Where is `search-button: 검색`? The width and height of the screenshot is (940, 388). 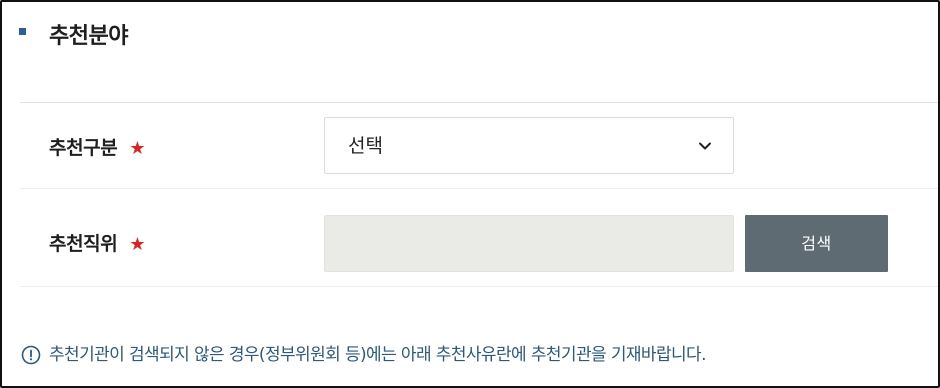 search-button: 검색 is located at coordinates (816, 243).